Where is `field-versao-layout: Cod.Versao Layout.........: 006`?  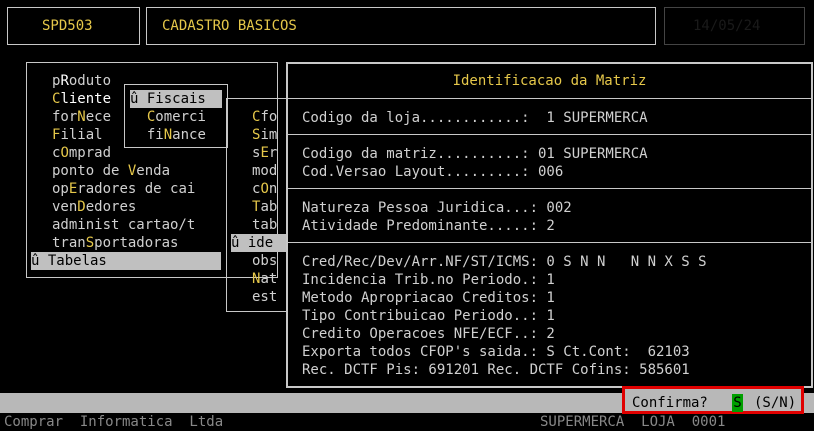 field-versao-layout: Cod.Versao Layout.........: 006 is located at coordinates (432, 172).